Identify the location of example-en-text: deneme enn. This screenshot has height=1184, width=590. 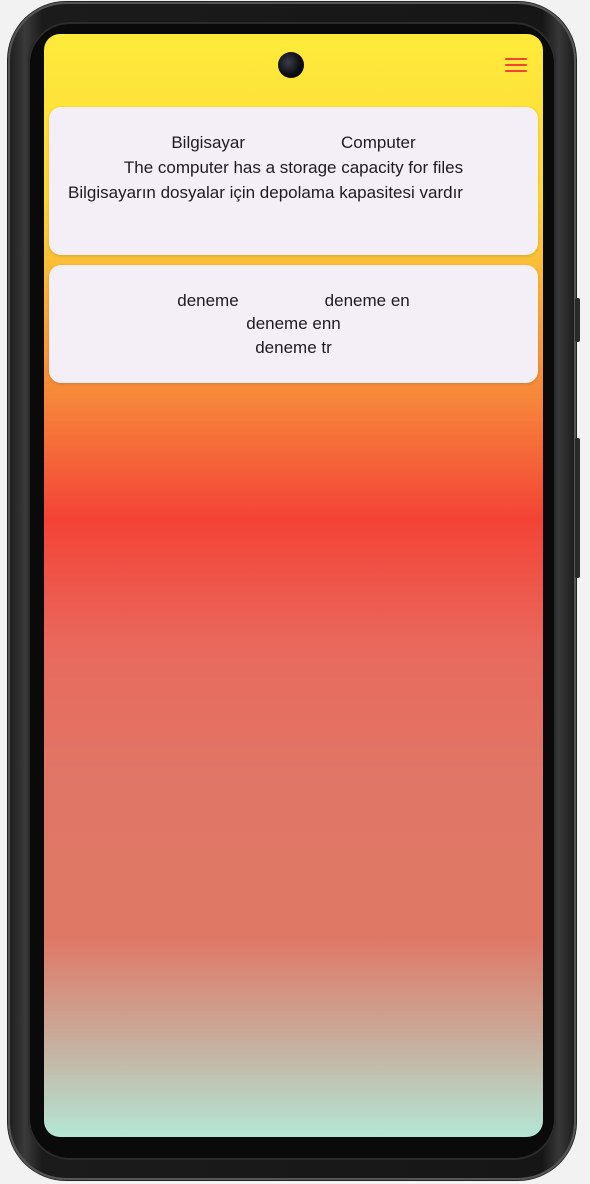
(293, 323).